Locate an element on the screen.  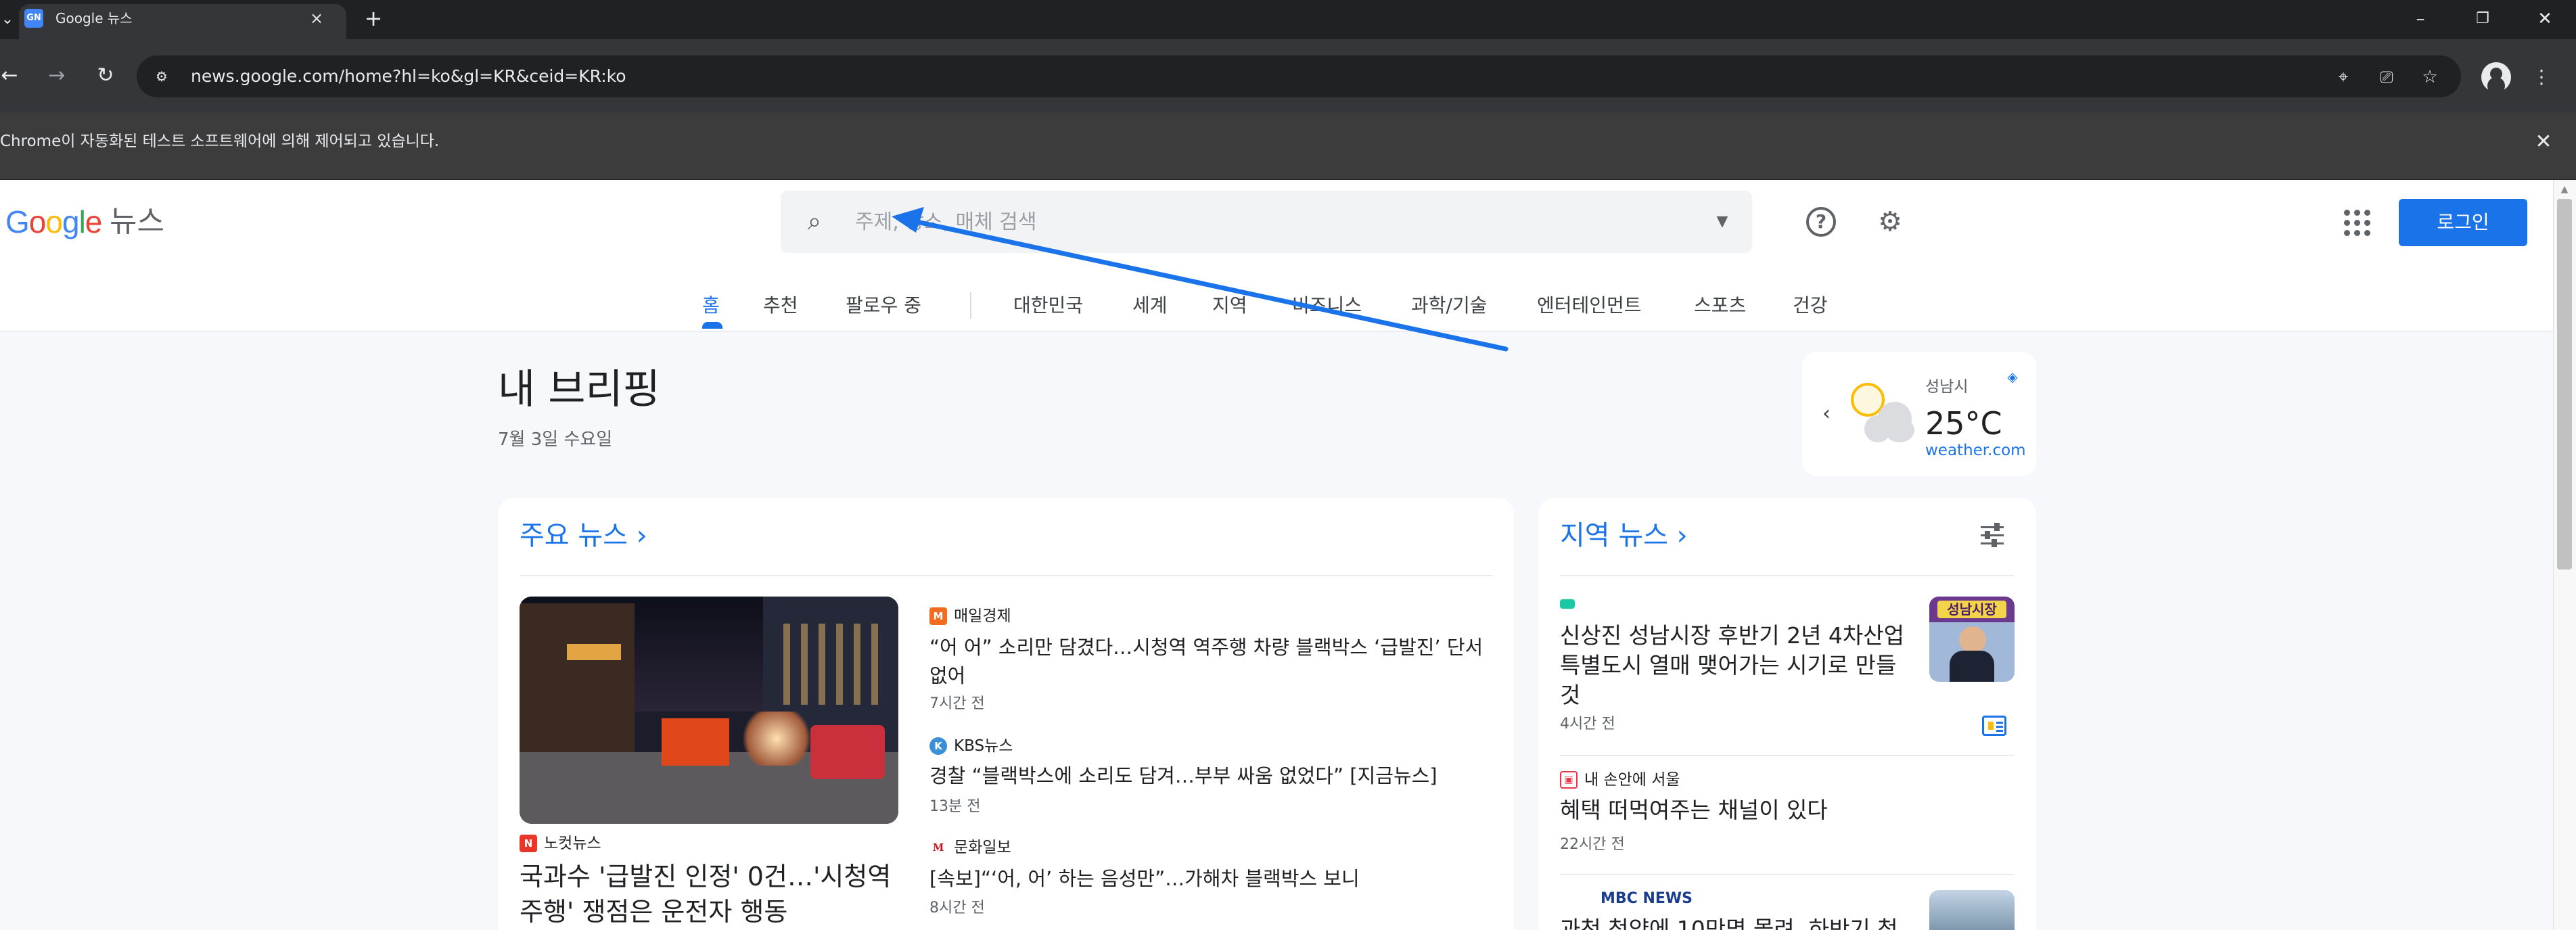
login-button: 로그인 is located at coordinates (2463, 223).